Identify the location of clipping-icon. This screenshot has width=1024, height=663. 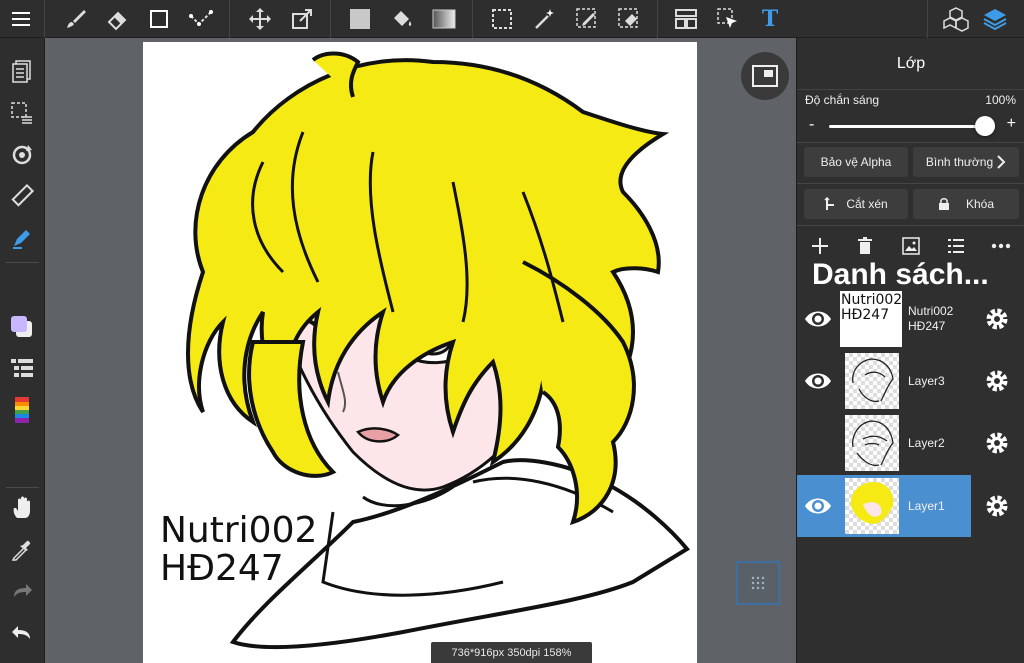
(829, 203).